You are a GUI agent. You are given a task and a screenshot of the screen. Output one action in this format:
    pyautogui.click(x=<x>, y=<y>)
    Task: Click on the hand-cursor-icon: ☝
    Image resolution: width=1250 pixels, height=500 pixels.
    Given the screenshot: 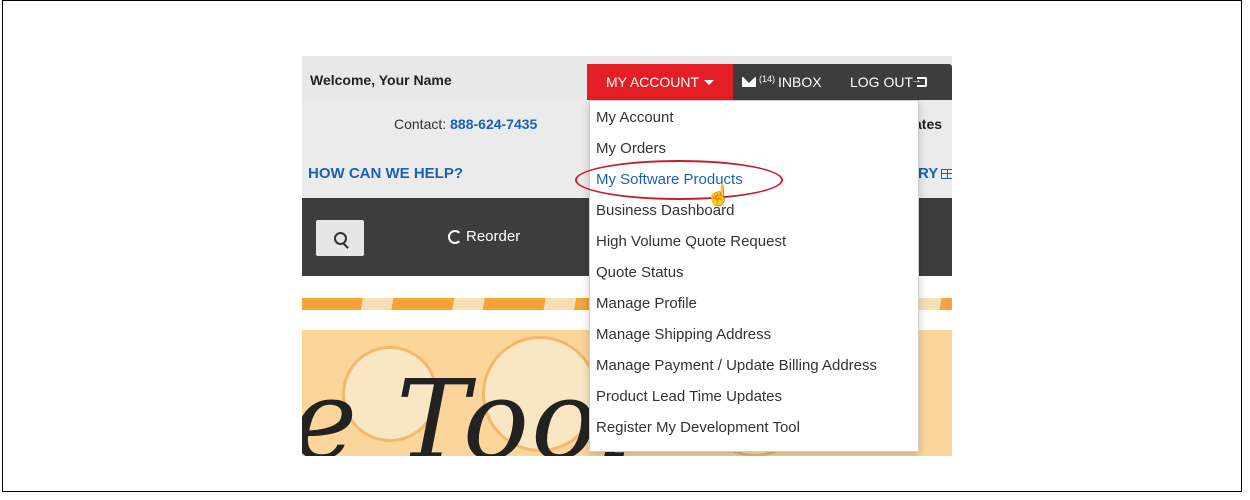 What is the action you would take?
    pyautogui.click(x=718, y=196)
    